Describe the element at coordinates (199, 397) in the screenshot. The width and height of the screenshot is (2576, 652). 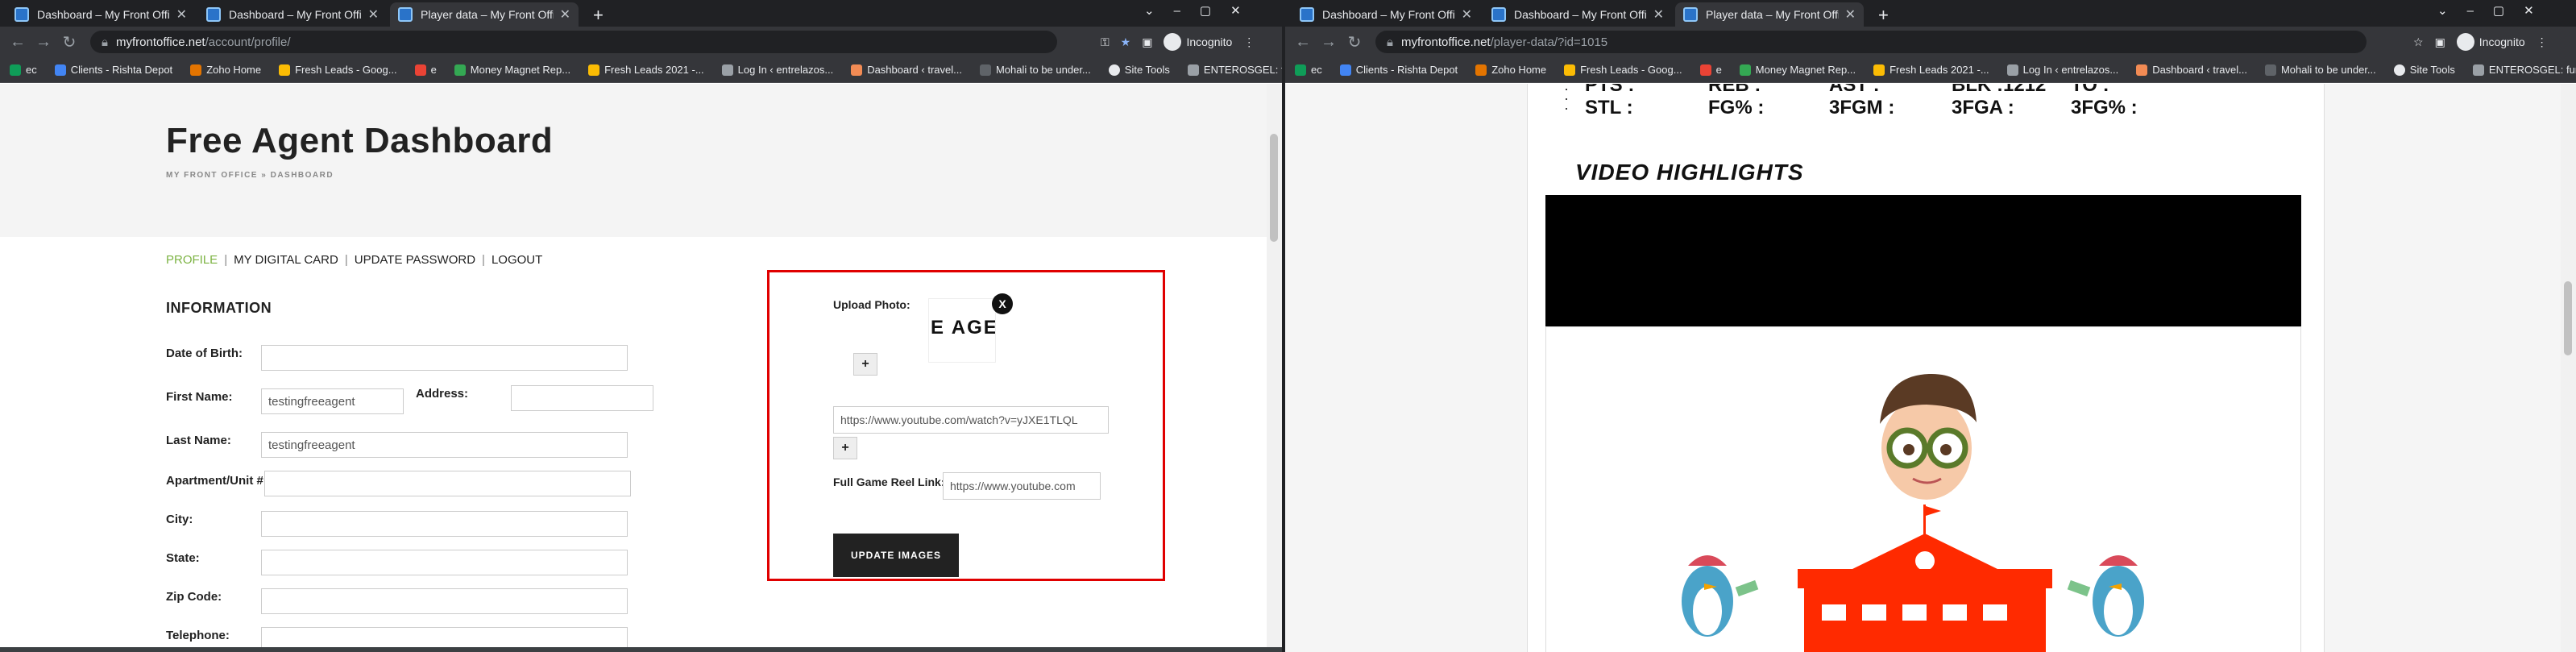
I see `first-name-label: First Name:` at that location.